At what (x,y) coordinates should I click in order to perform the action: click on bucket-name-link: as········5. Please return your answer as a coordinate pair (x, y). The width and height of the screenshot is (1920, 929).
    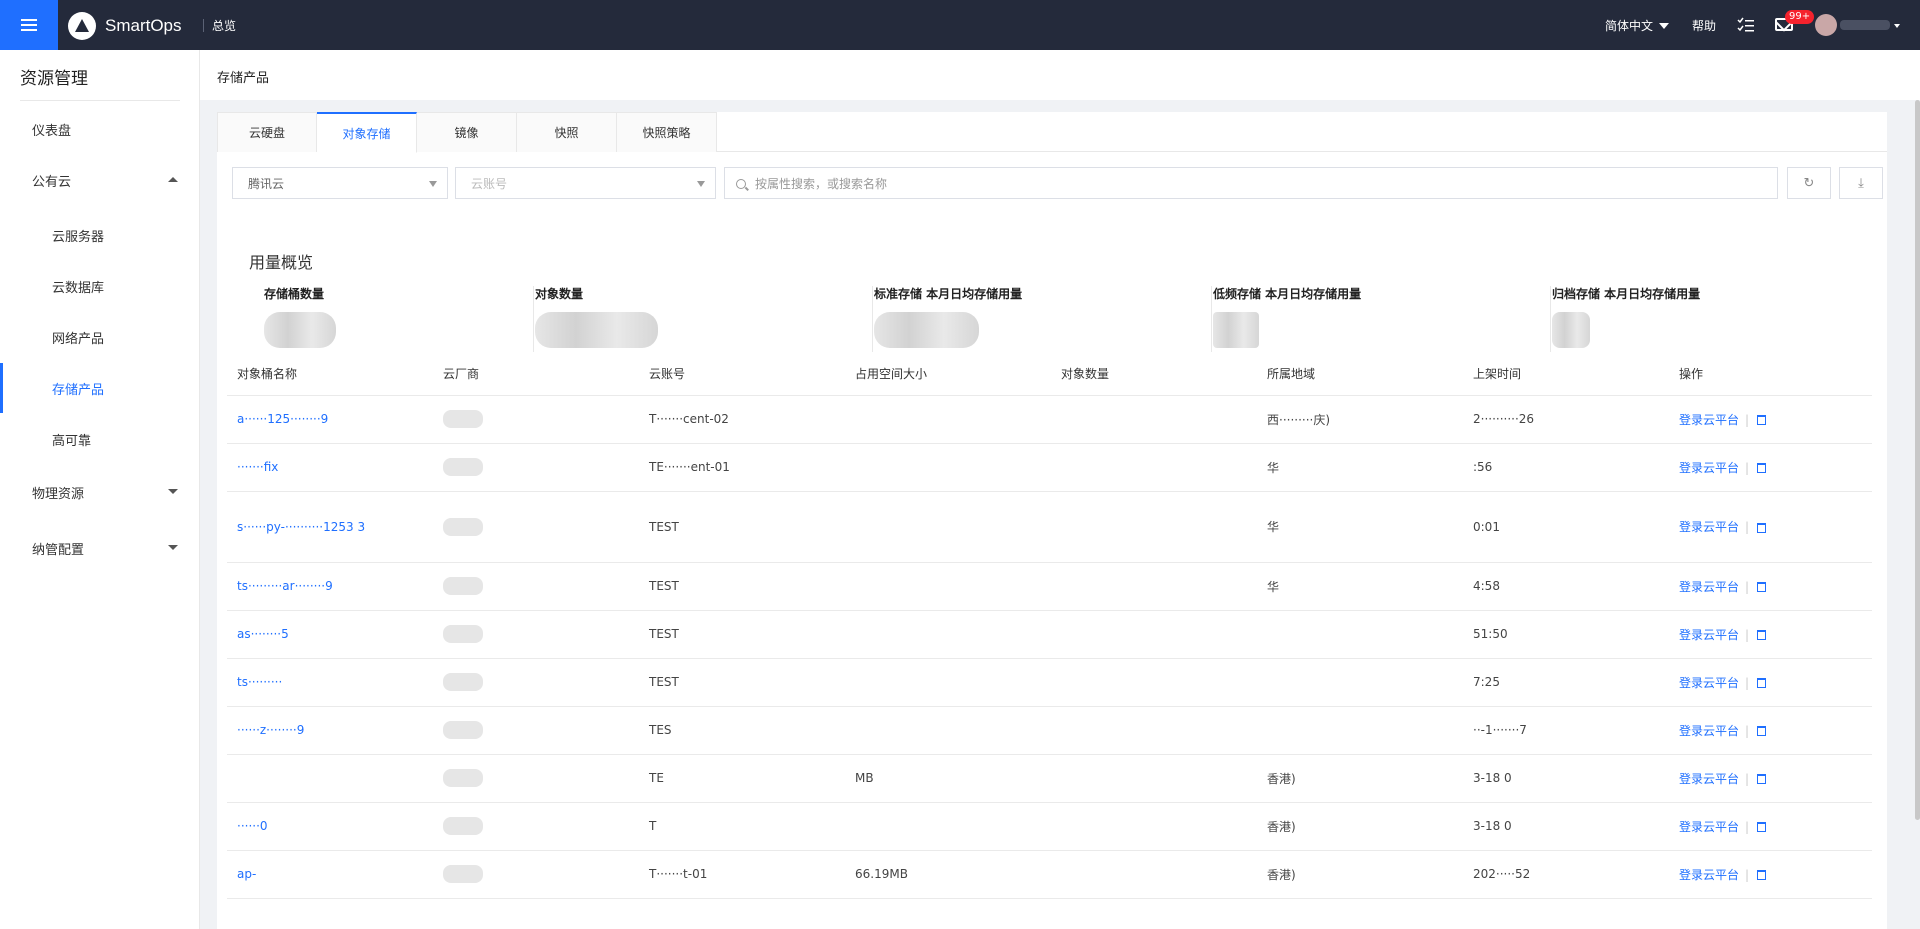
    Looking at the image, I should click on (330, 634).